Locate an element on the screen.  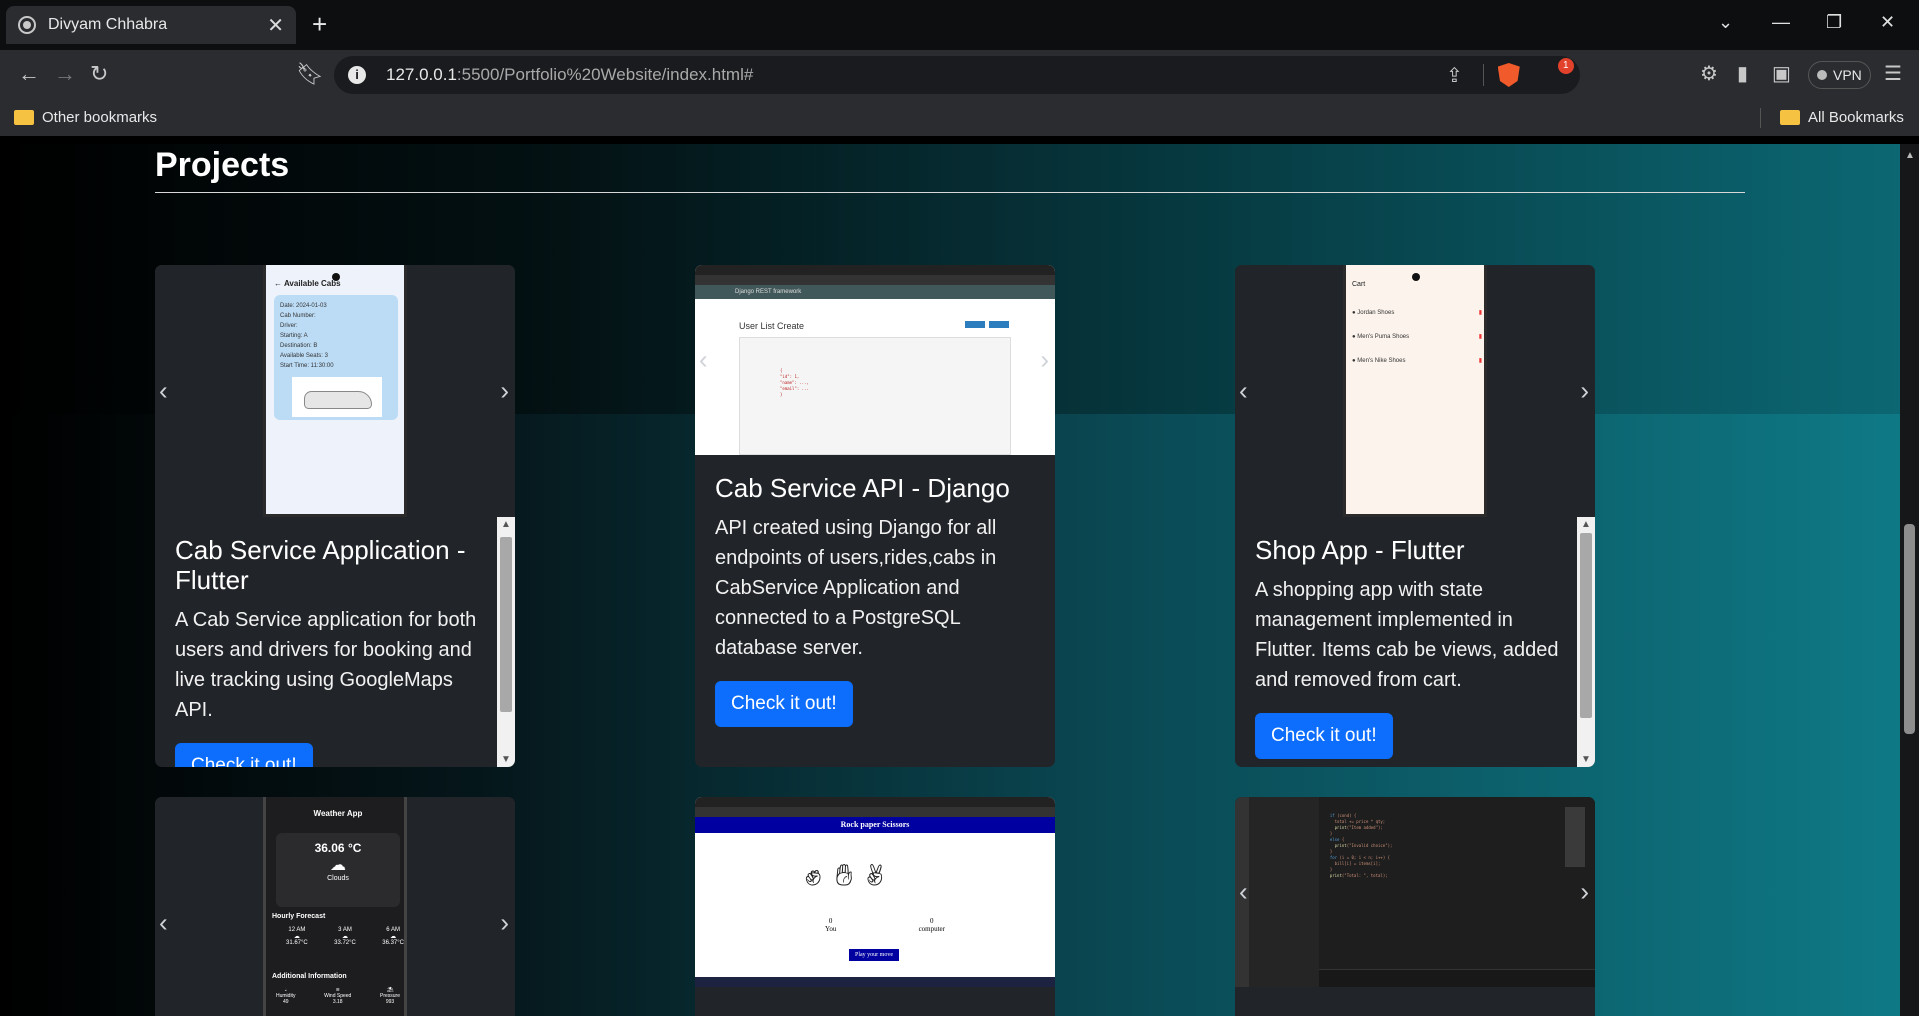
browser-url-bar is located at coordinates (875, 812).